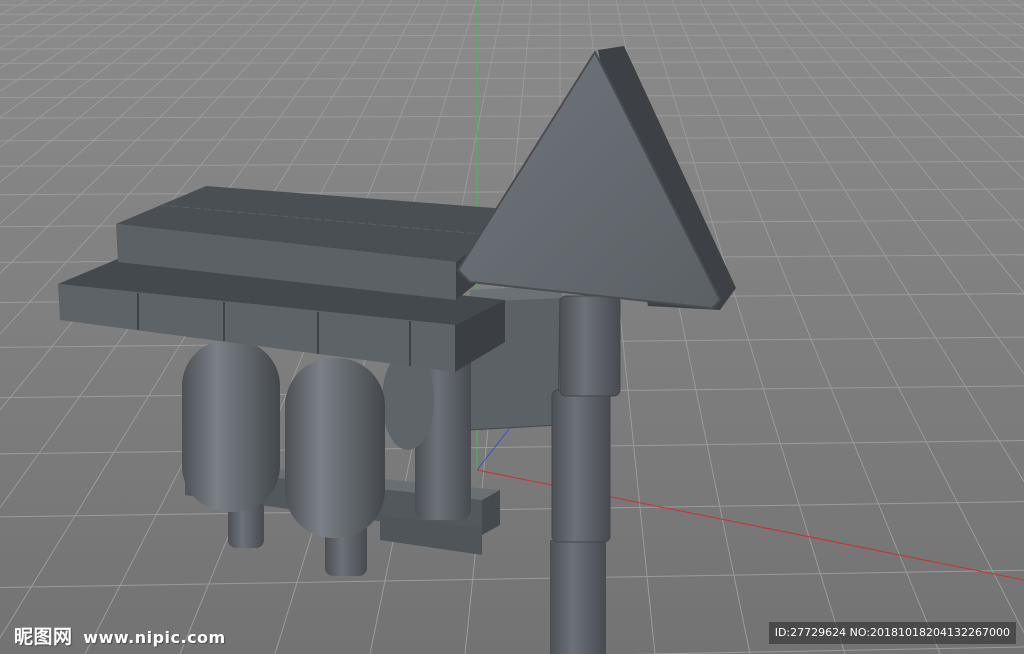 Image resolution: width=1024 pixels, height=654 pixels. What do you see at coordinates (578, 597) in the screenshot?
I see `sign-pole-segment-bottom` at bounding box center [578, 597].